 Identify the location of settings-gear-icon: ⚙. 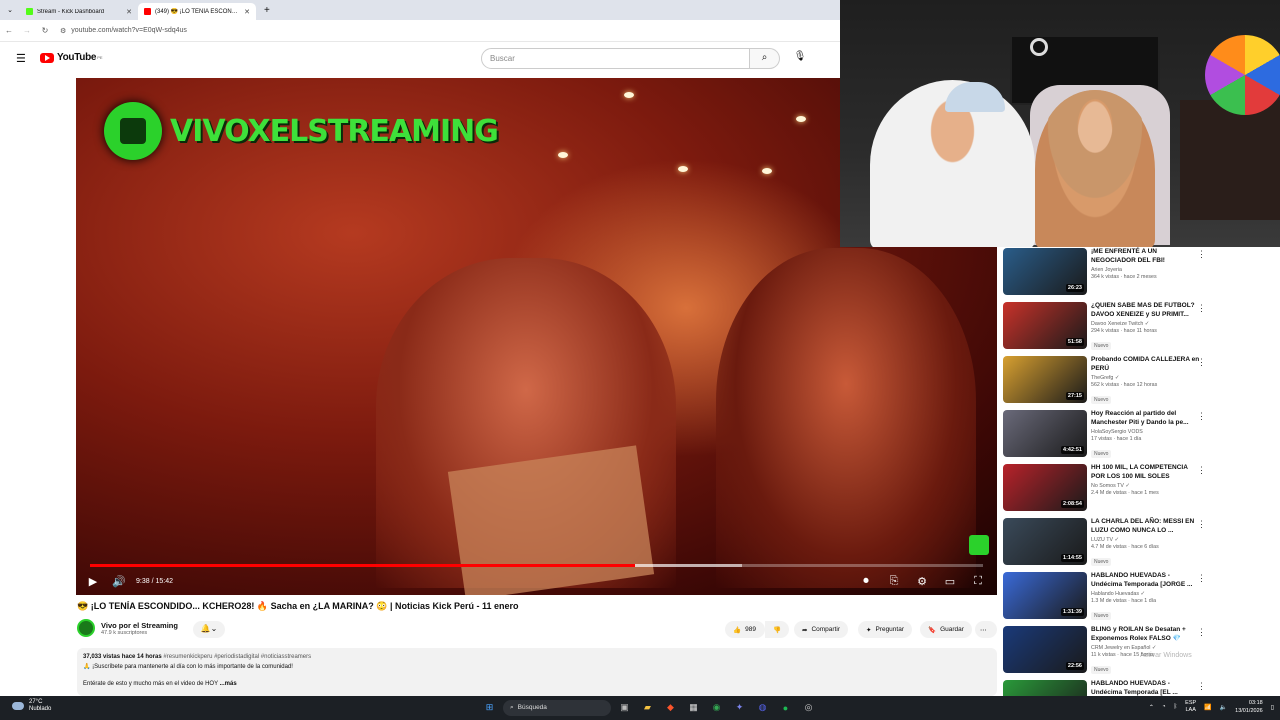
(922, 581).